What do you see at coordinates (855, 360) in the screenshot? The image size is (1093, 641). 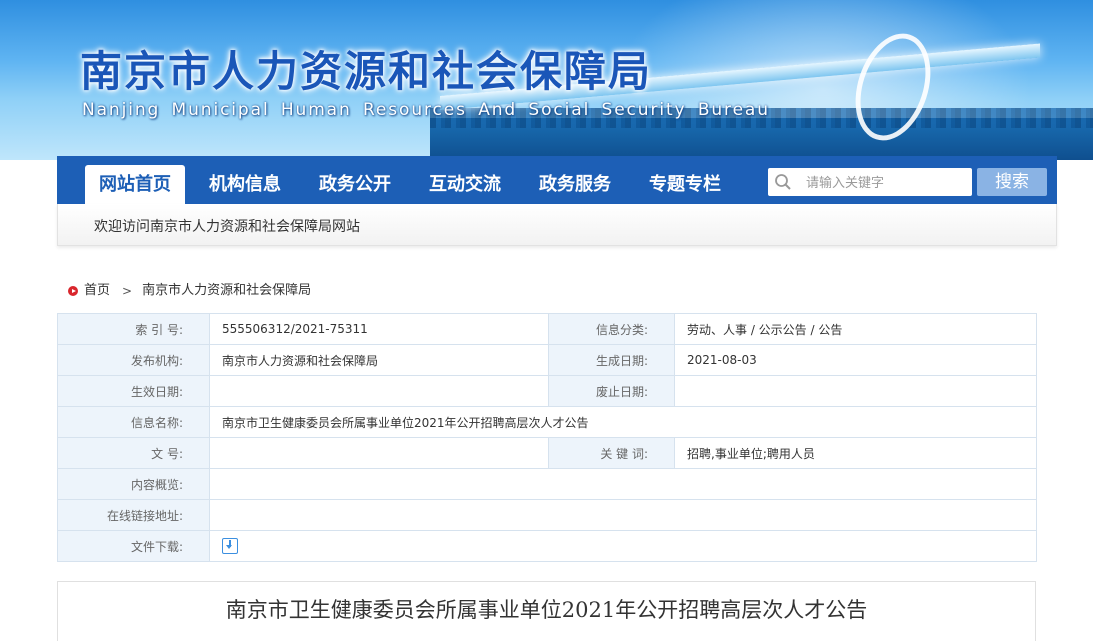 I see `created-date-value: 2021-08-03` at bounding box center [855, 360].